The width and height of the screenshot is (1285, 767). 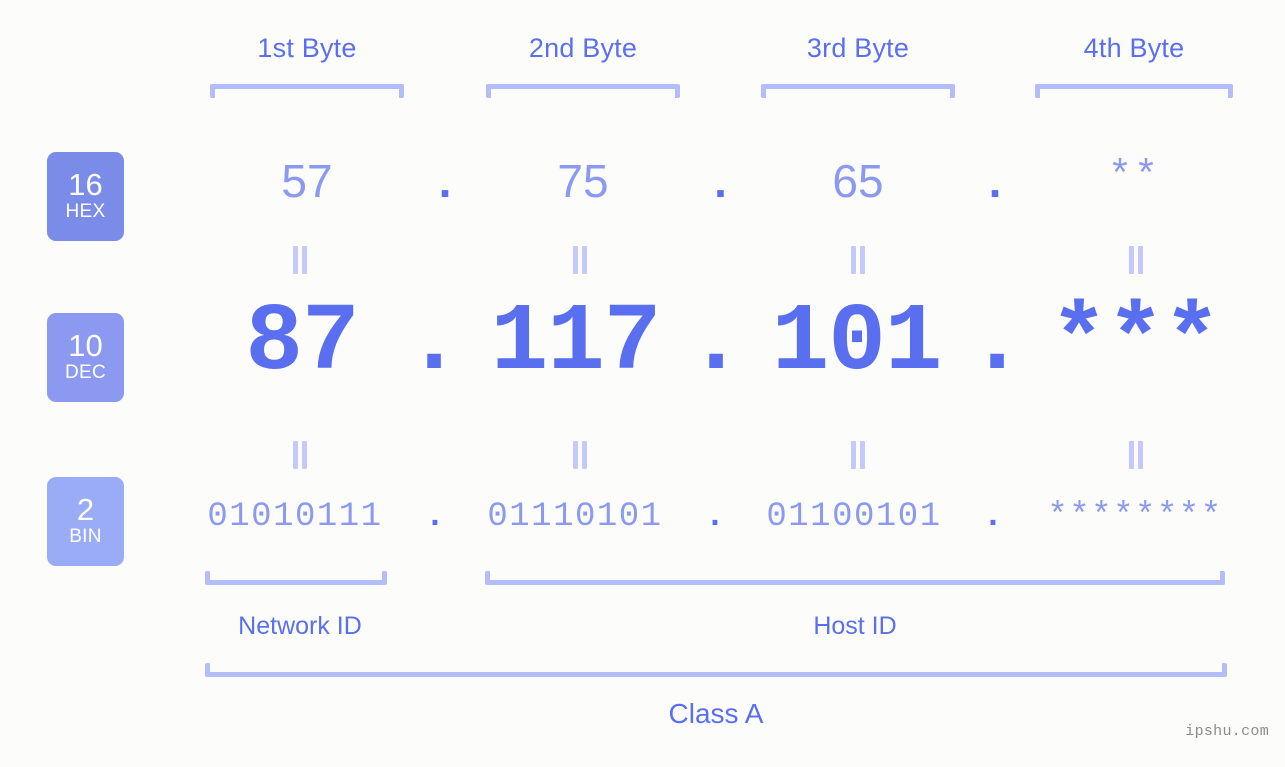 I want to click on hex-byte-3: 65, so click(x=858, y=181).